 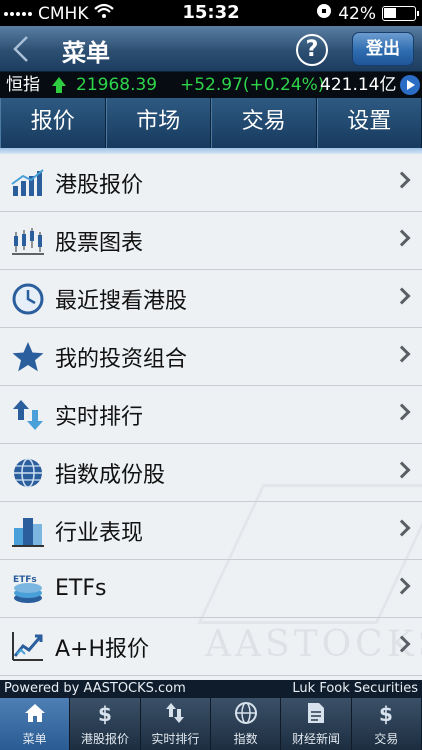 What do you see at coordinates (34, 739) in the screenshot?
I see `nav-label: 菜单` at bounding box center [34, 739].